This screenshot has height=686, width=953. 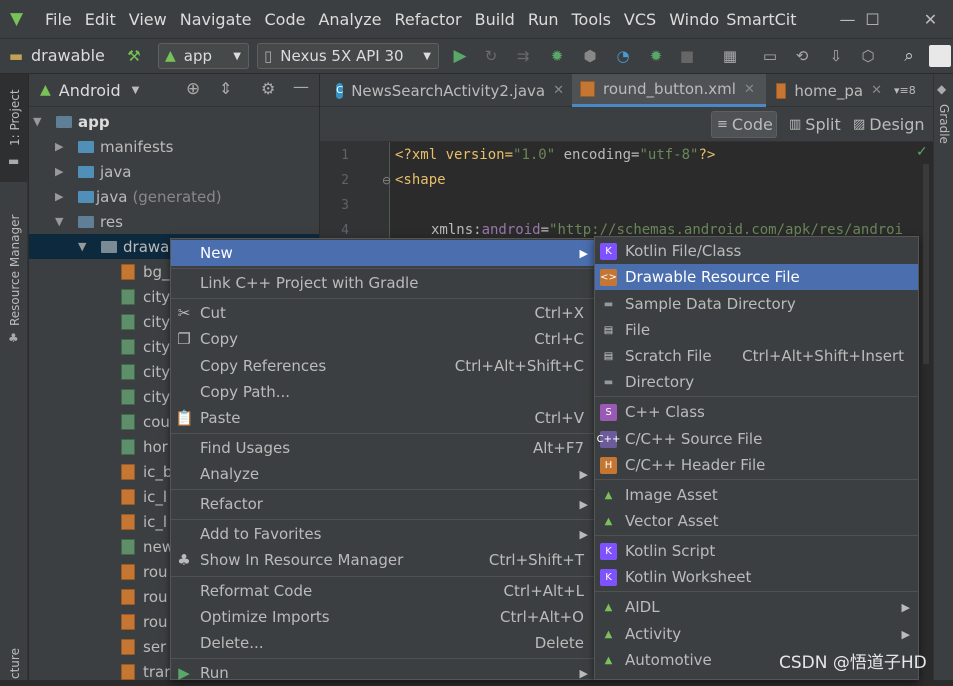 I want to click on submenu-item-kotlin-worksheet: K Kotlin Worksheet, so click(x=756, y=577).